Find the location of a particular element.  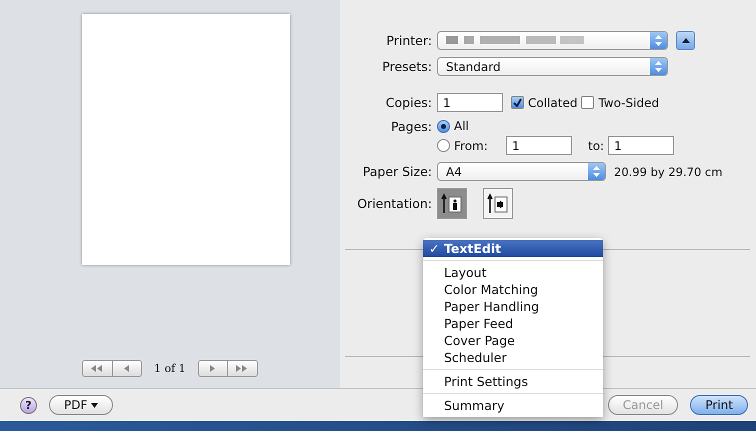

two-sided-checkbox is located at coordinates (587, 102).